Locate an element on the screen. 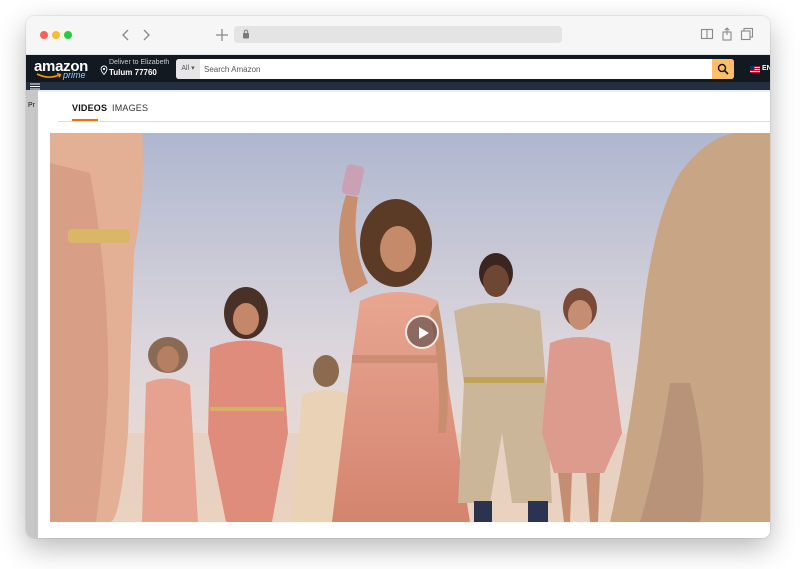  tab-images: IMAGES is located at coordinates (130, 108).